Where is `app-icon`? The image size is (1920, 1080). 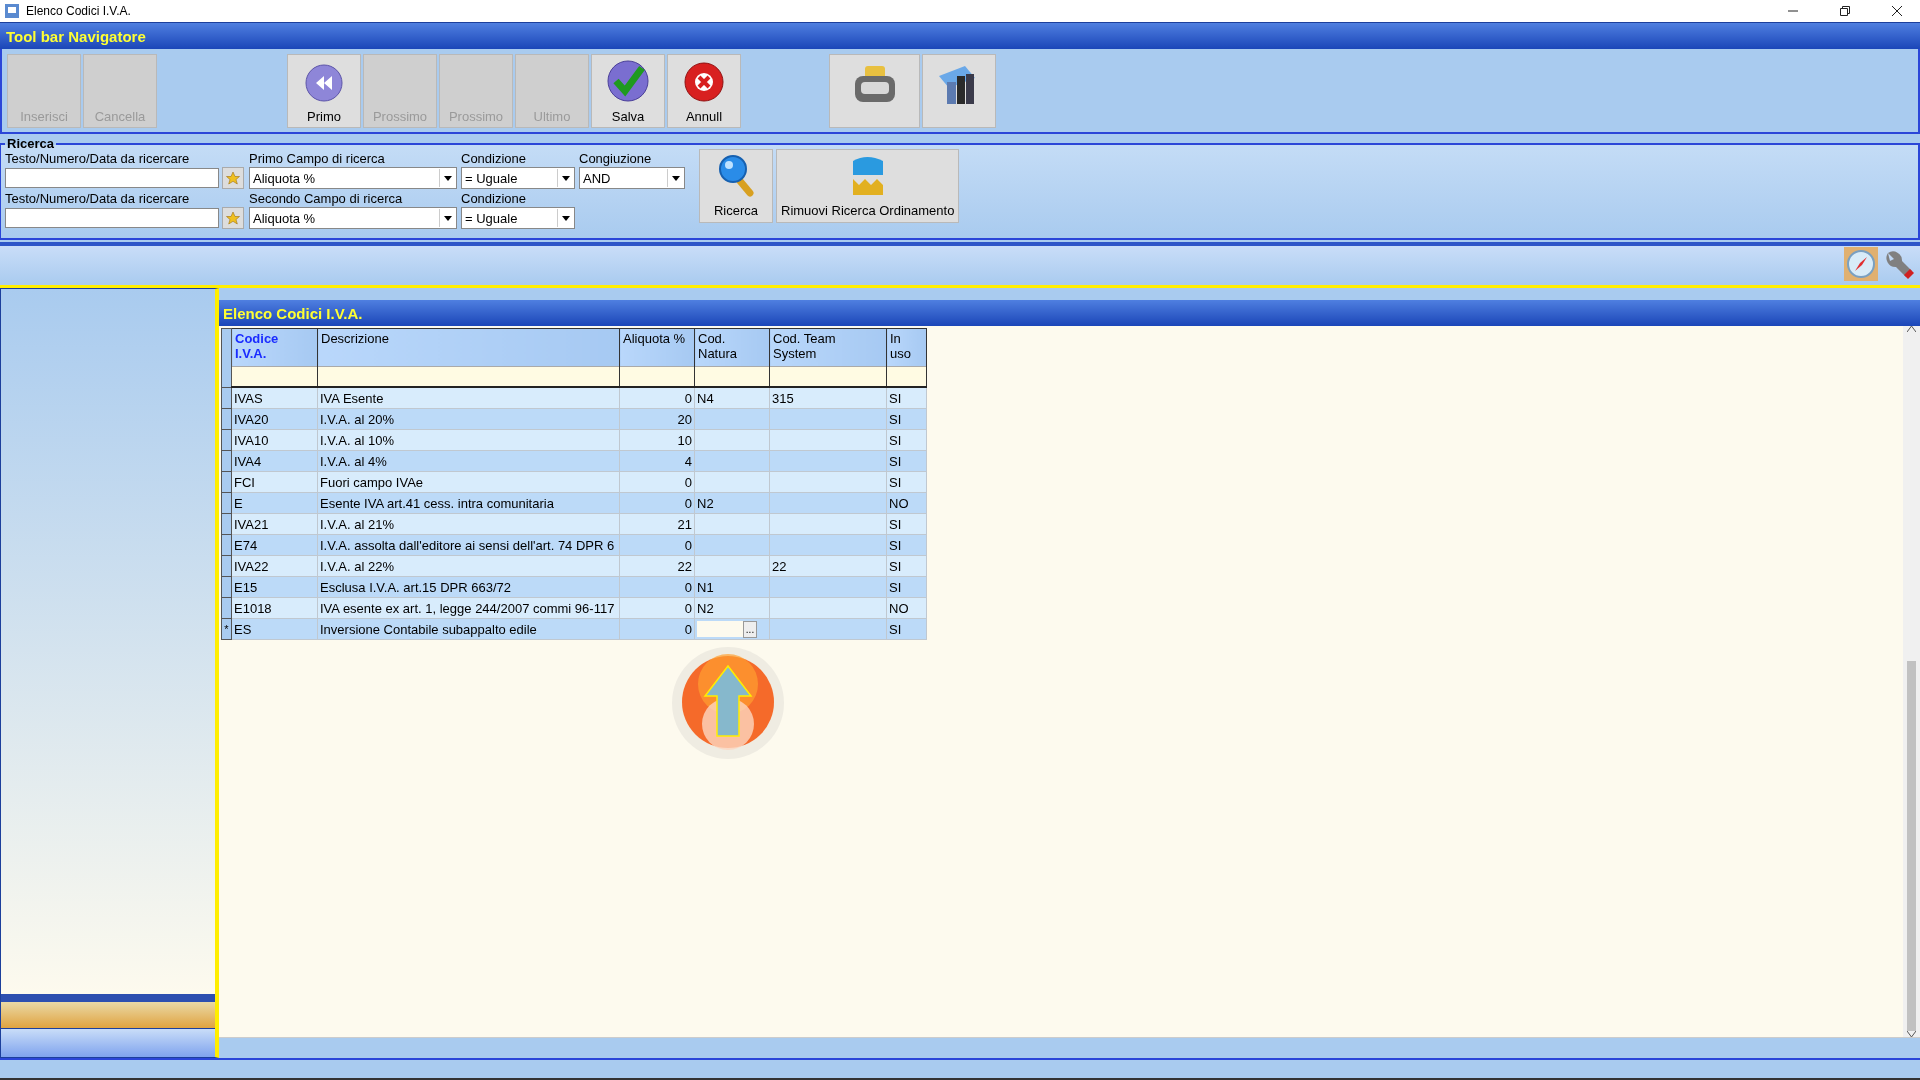 app-icon is located at coordinates (12, 11).